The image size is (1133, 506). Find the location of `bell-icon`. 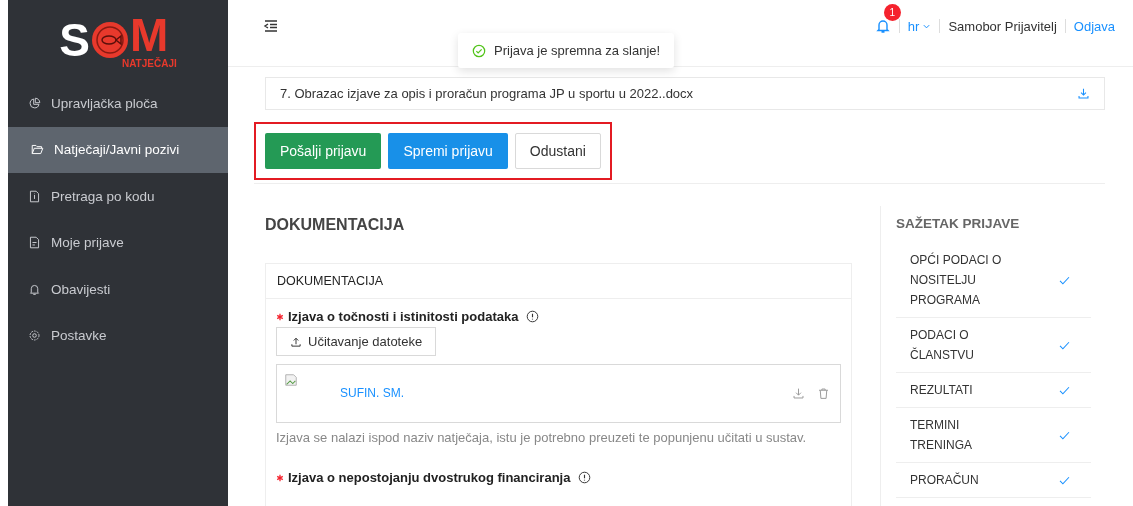

bell-icon is located at coordinates (34, 289).